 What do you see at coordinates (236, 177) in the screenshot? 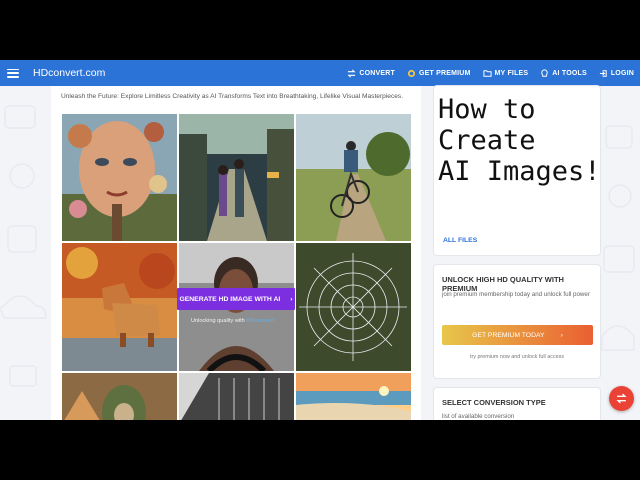
I see `gallery-image-anime-street` at bounding box center [236, 177].